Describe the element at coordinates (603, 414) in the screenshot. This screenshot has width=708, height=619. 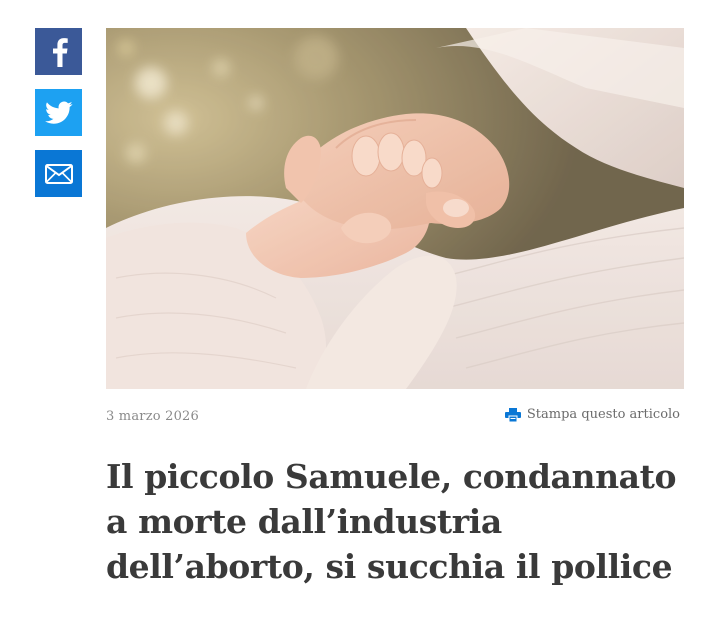
I see `print-article-label: Stampa questo articolo` at that location.